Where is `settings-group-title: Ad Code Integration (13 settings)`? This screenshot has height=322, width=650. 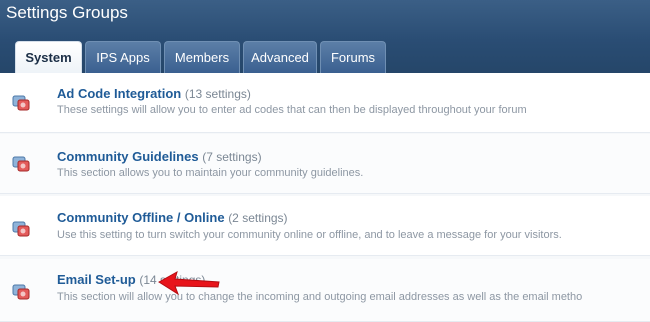 settings-group-title: Ad Code Integration (13 settings) is located at coordinates (154, 93).